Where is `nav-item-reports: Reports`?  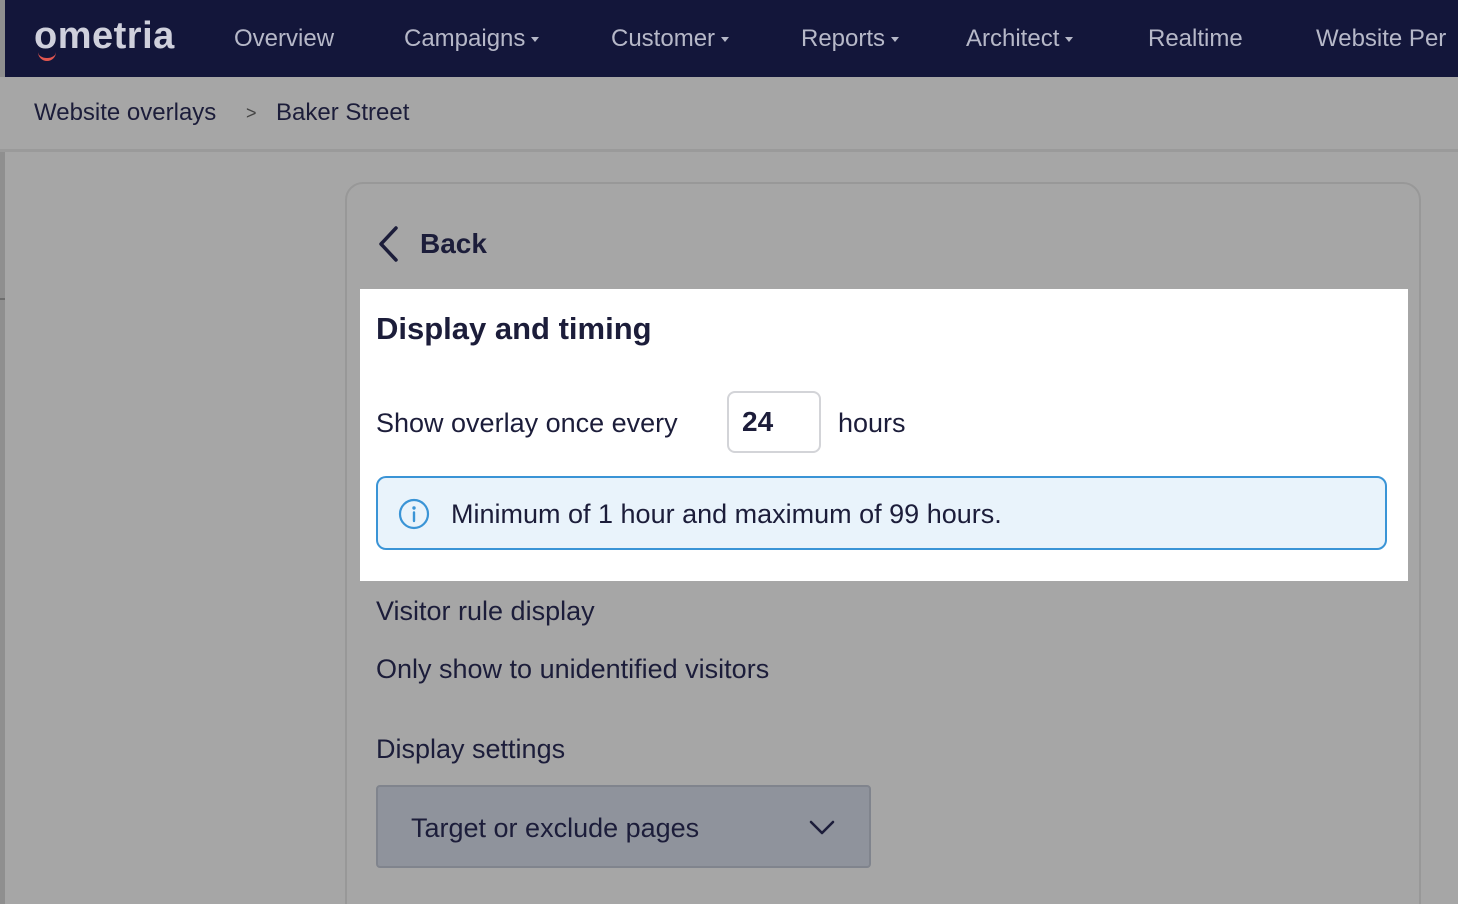
nav-item-reports: Reports is located at coordinates (850, 38).